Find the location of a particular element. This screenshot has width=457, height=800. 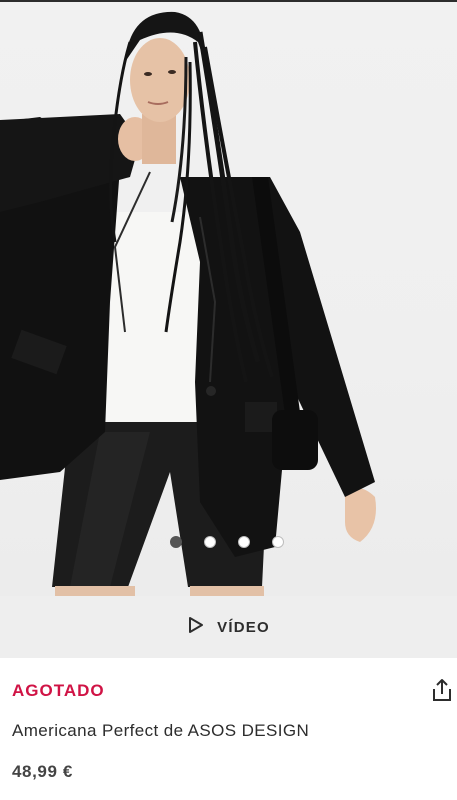

share-button is located at coordinates (443, 691).